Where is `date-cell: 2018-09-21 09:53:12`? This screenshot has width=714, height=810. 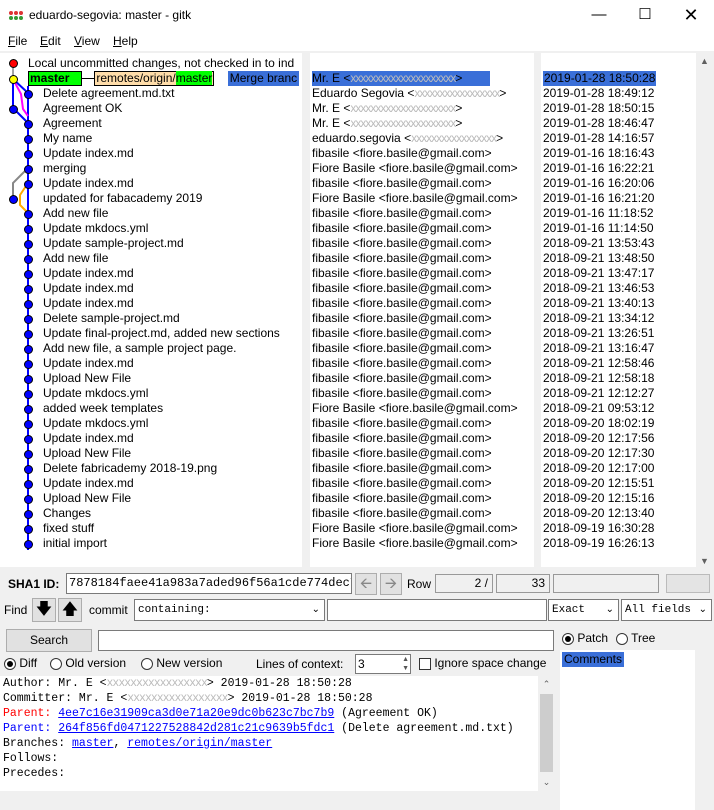 date-cell: 2018-09-21 09:53:12 is located at coordinates (598, 408).